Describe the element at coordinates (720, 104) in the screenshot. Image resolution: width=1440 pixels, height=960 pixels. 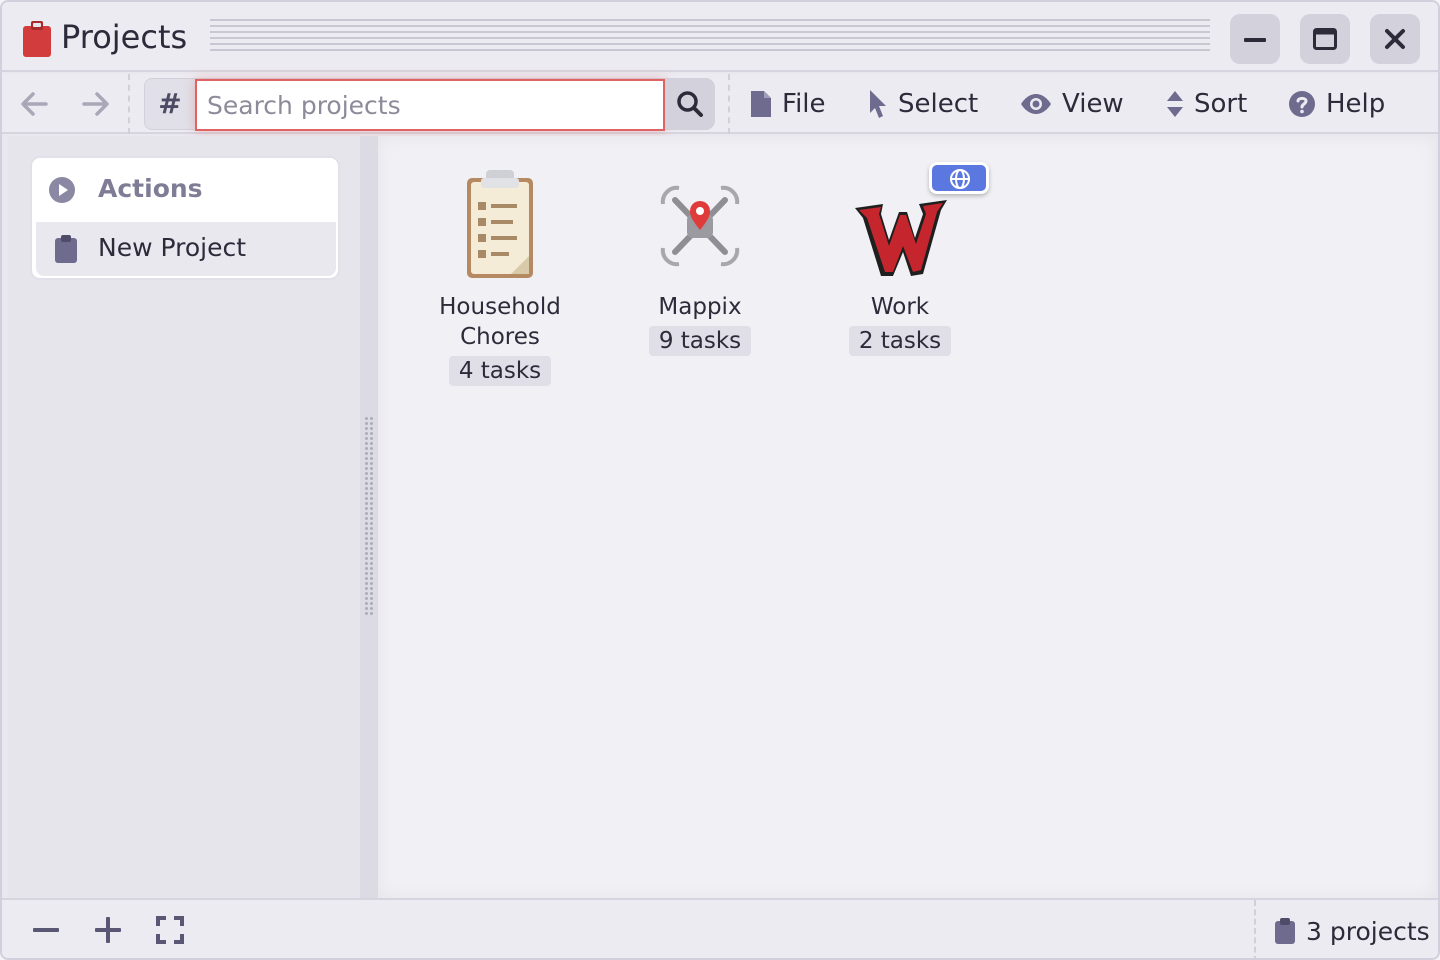
I see `toolbar: # File Select` at that location.